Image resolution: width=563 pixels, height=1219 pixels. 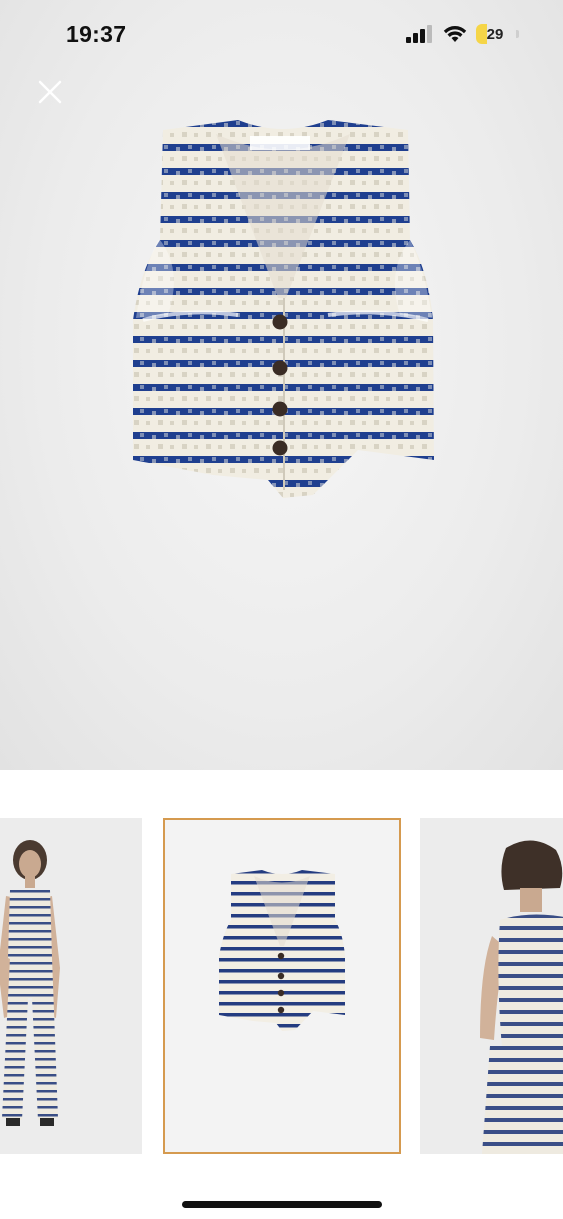 What do you see at coordinates (495, 34) in the screenshot?
I see `battery-percent: 29` at bounding box center [495, 34].